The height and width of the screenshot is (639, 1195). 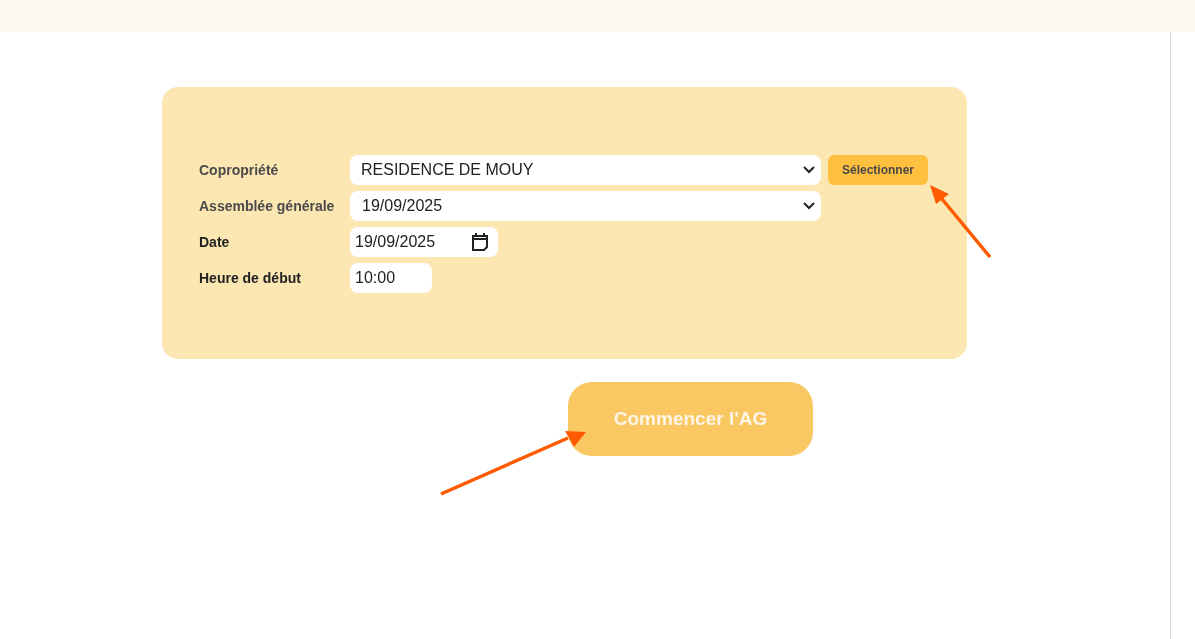 What do you see at coordinates (878, 170) in the screenshot?
I see `select-button: Sélectionner` at bounding box center [878, 170].